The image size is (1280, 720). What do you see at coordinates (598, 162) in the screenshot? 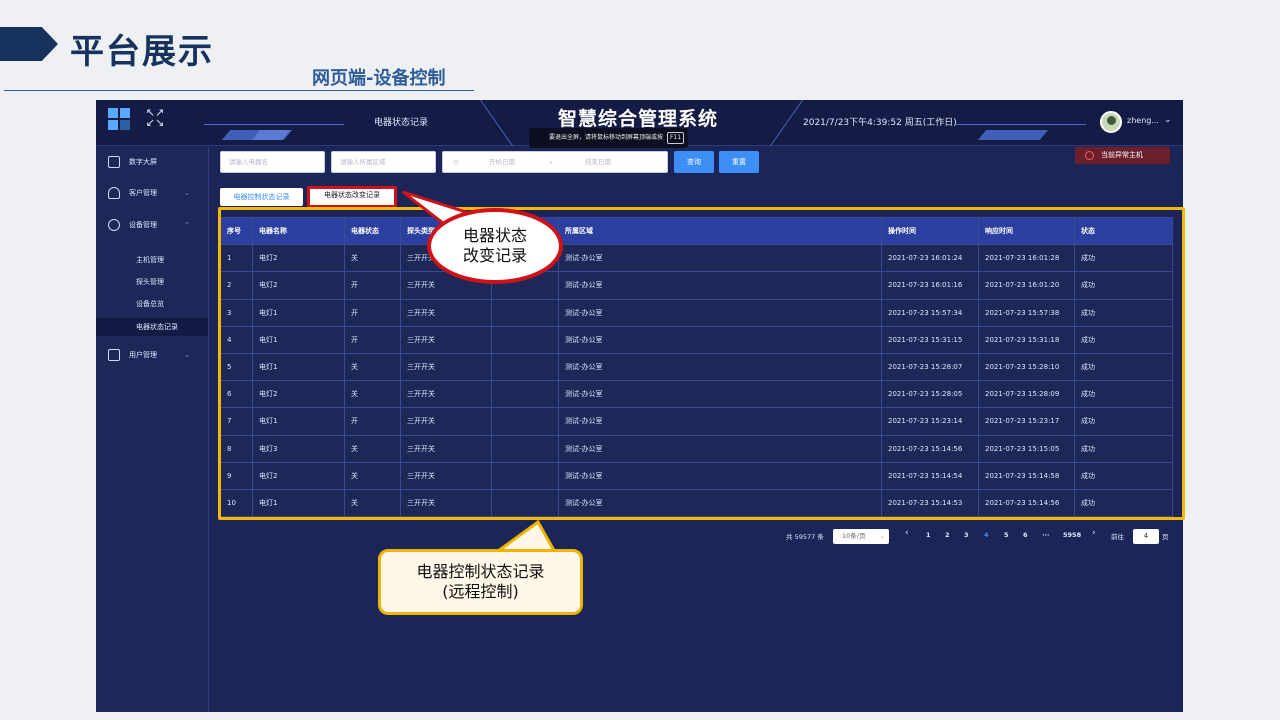
I see `end-date-field: 结束日期` at bounding box center [598, 162].